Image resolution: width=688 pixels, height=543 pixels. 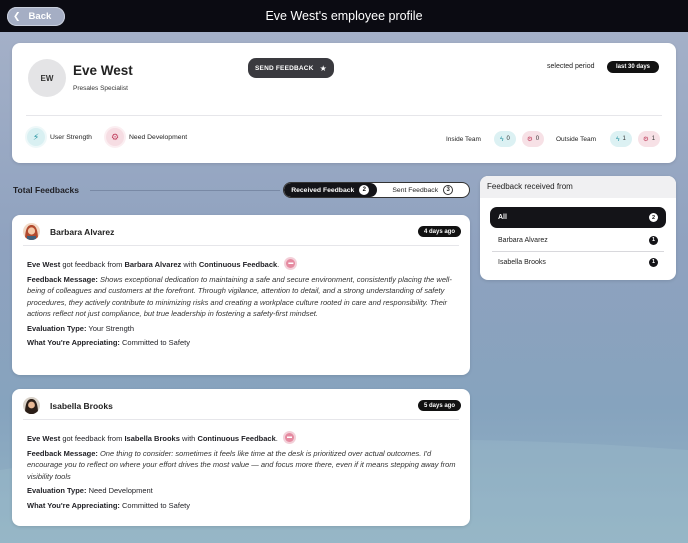 I want to click on inside-team-label: Inside Team, so click(x=463, y=139).